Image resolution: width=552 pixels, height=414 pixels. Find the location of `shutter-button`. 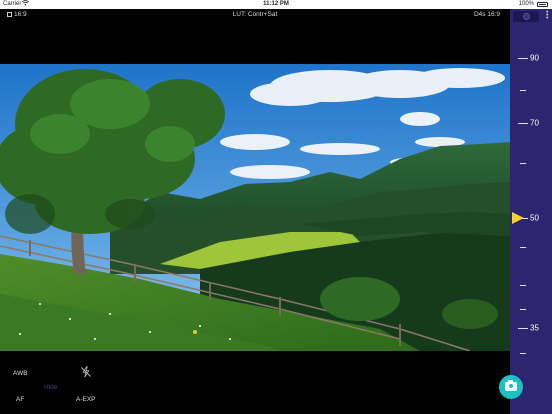

shutter-button is located at coordinates (511, 387).